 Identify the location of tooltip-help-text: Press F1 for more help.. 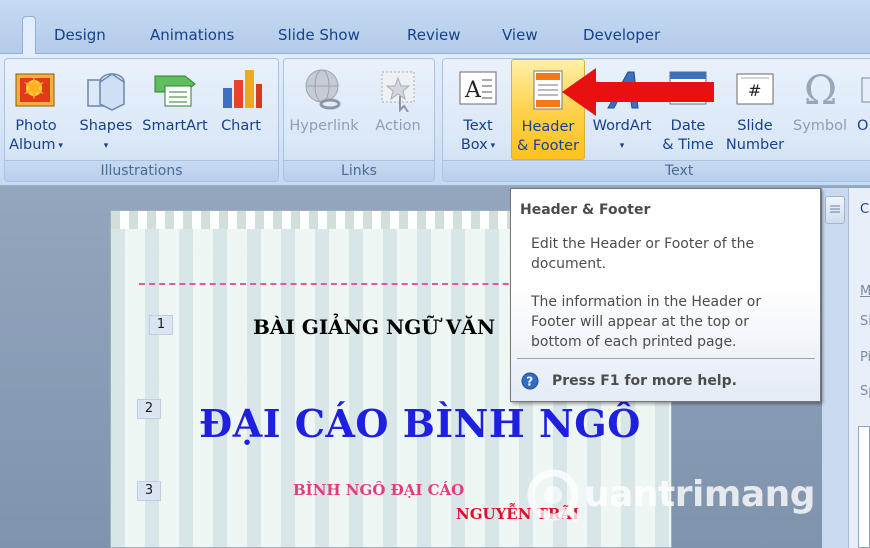
(644, 381).